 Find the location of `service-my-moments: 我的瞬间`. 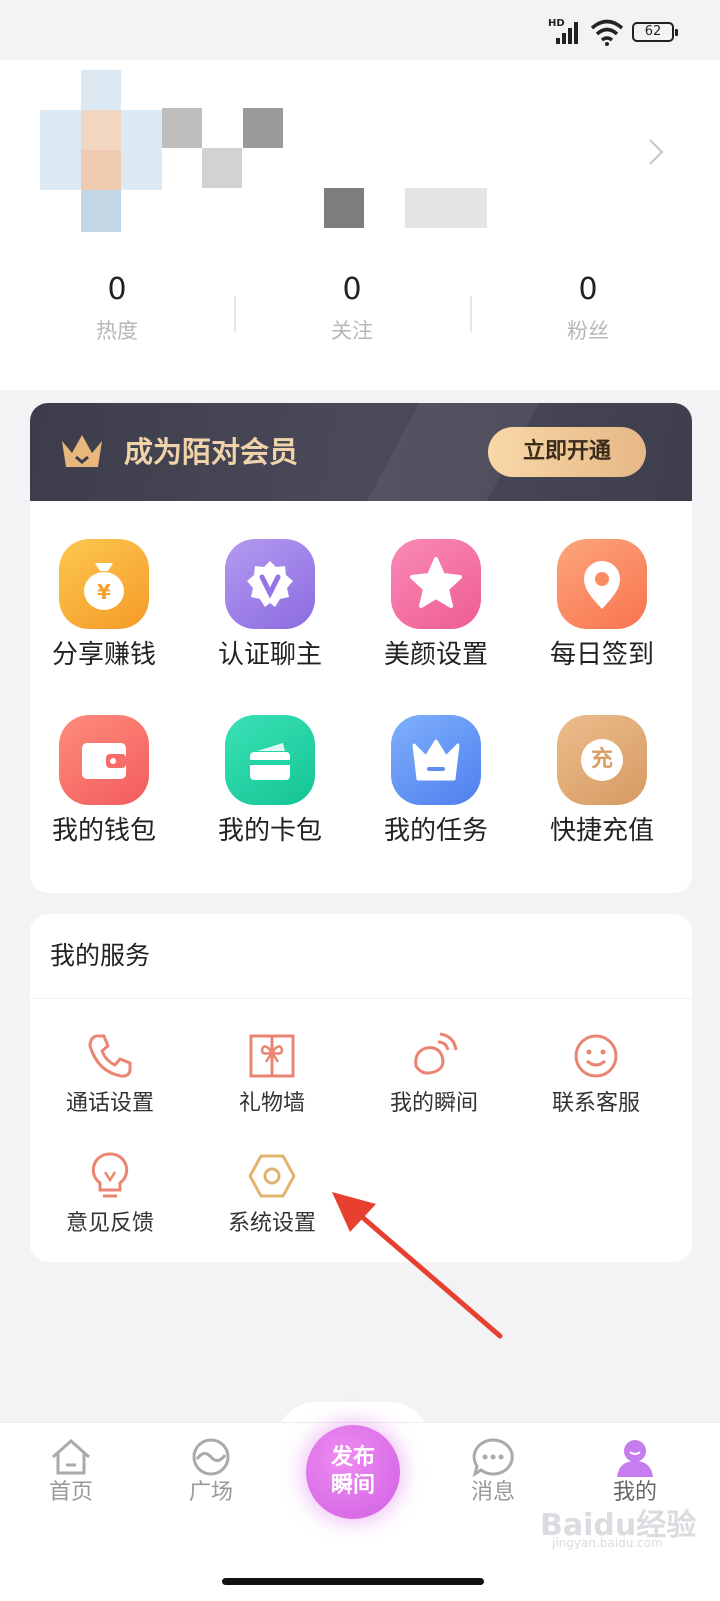

service-my-moments: 我的瞬间 is located at coordinates (434, 1075).